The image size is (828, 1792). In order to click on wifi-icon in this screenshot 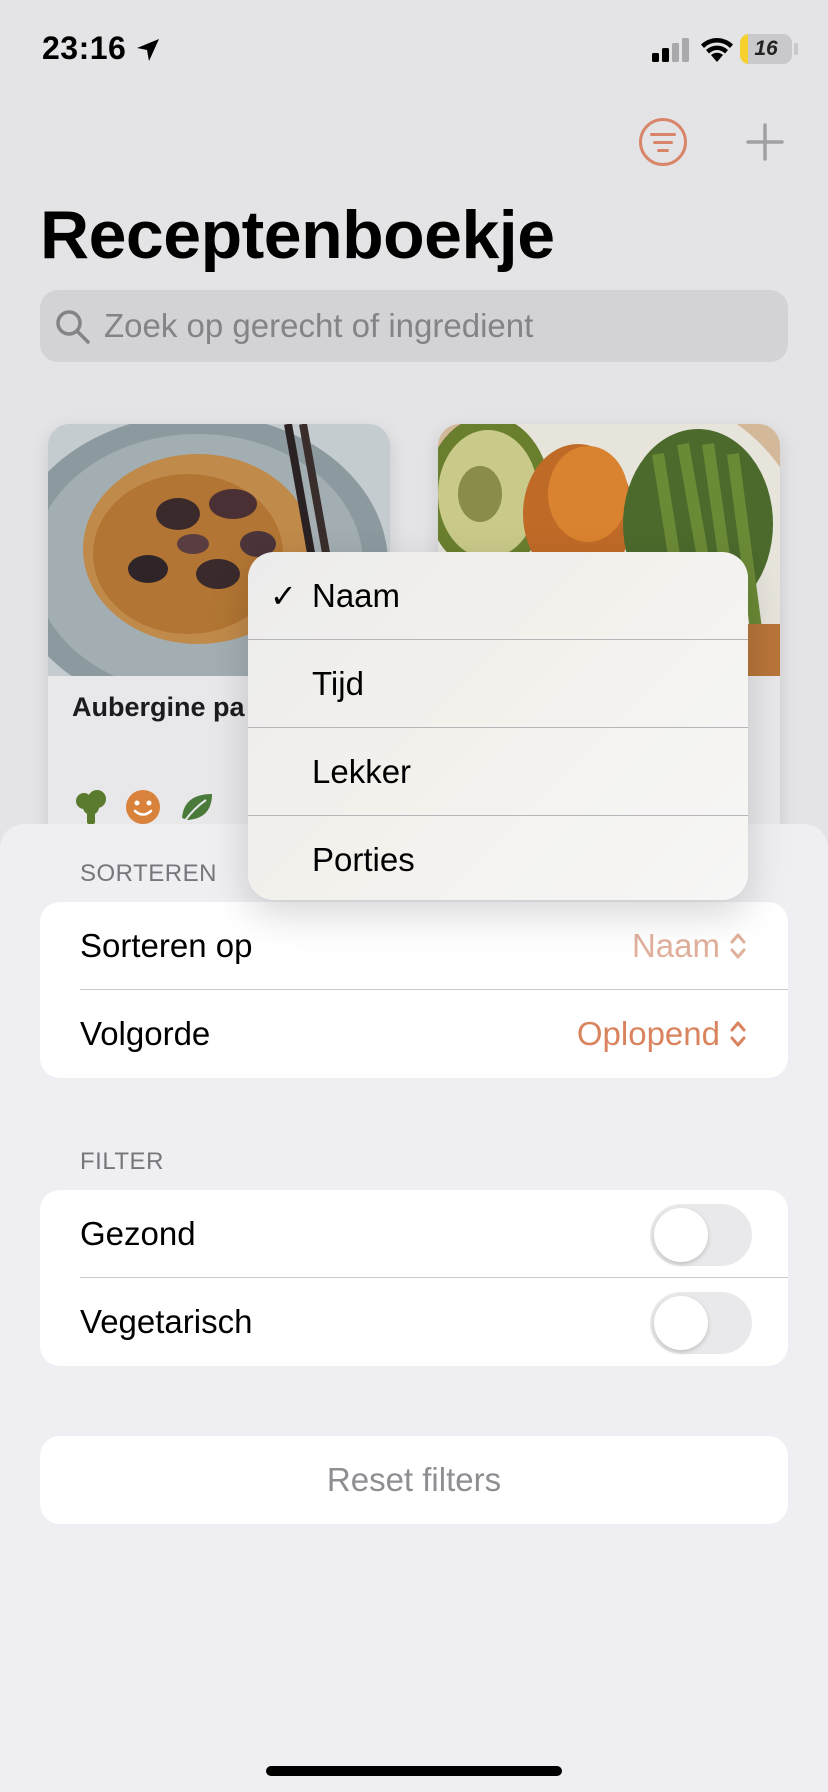, I will do `click(717, 50)`.